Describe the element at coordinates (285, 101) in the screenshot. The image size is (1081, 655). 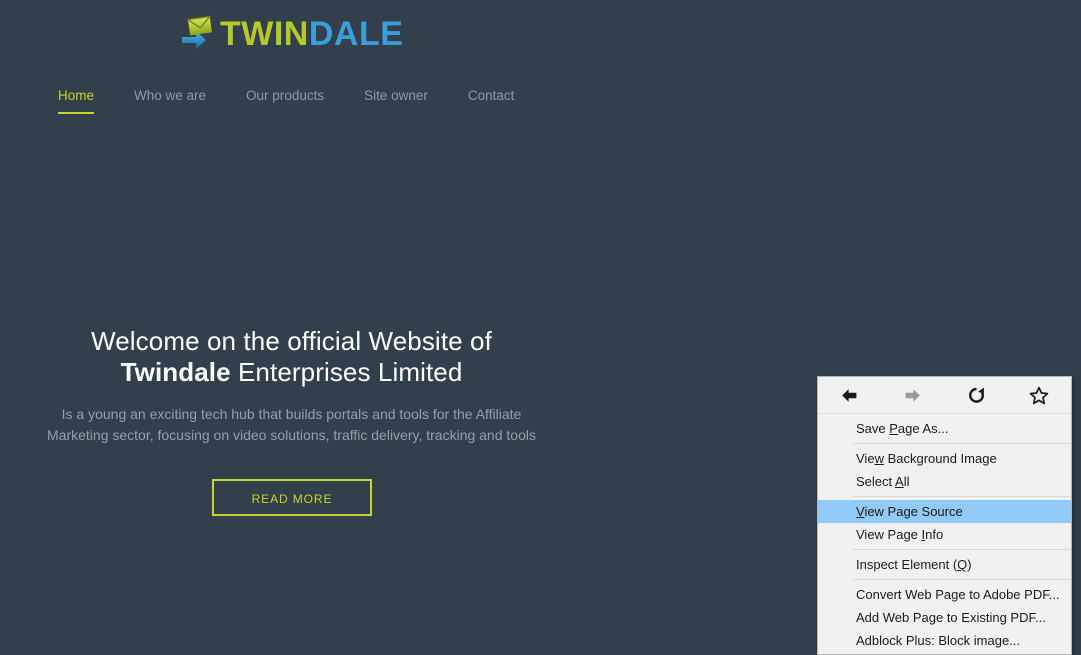
I see `nav-item-our-products: Our products` at that location.